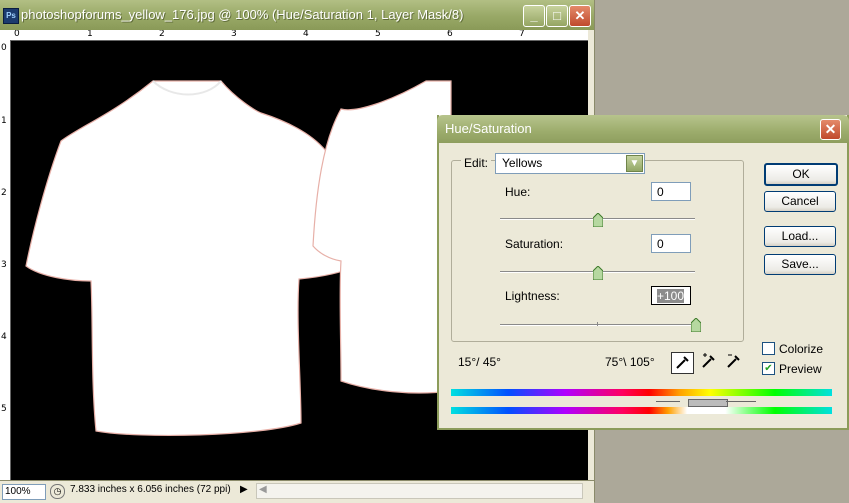  I want to click on preview-label: Preview, so click(800, 369).